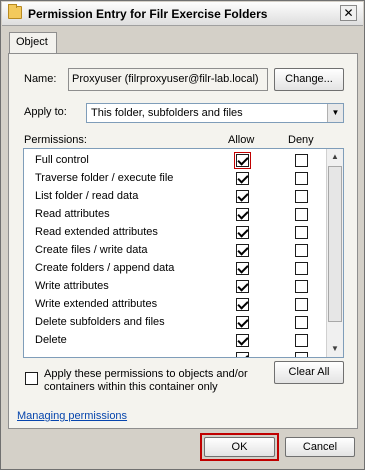  I want to click on name-value: Proxyuser (filrproxyuser@filr-lab.local), so click(165, 79).